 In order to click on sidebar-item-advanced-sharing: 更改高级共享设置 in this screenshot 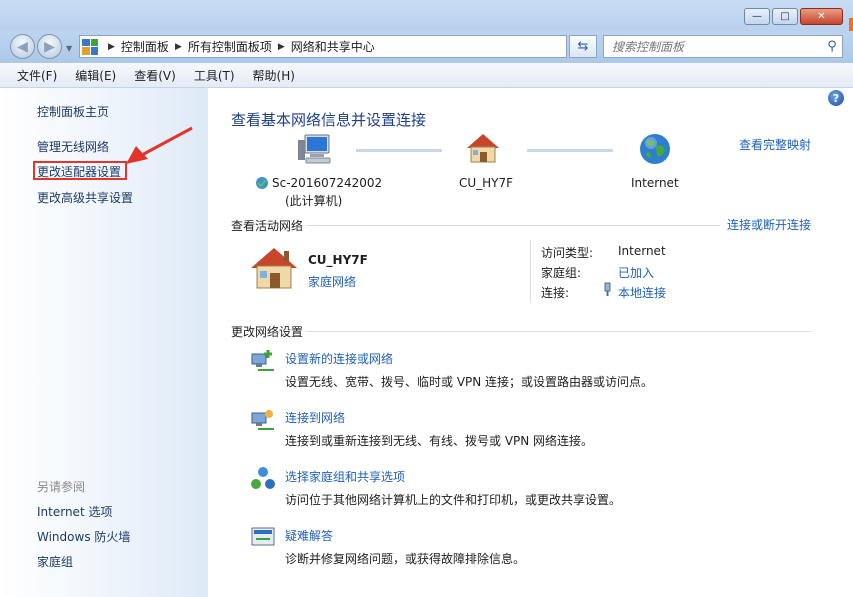, I will do `click(85, 197)`.